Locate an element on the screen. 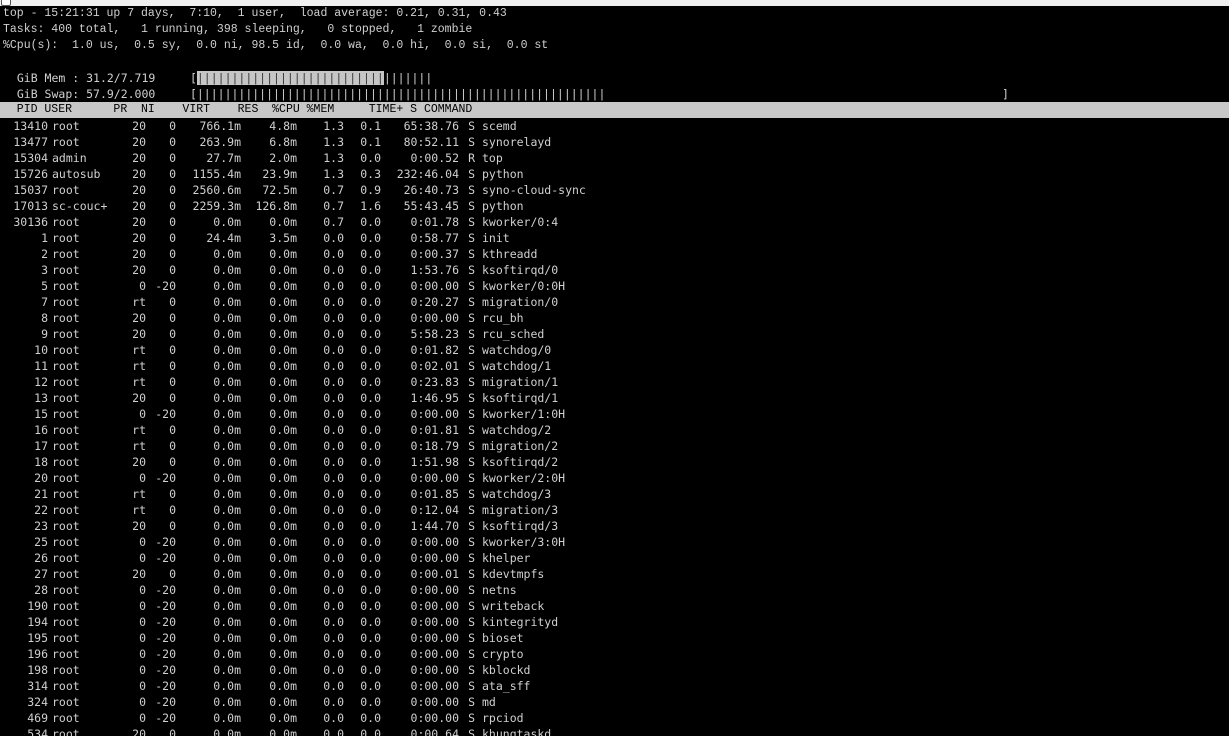 The width and height of the screenshot is (1229, 736). process-row: 195 root 0 -20 0.0m 0.0m 0.0 0.0 0:00.00 Sbioset is located at coordinates (294, 638).